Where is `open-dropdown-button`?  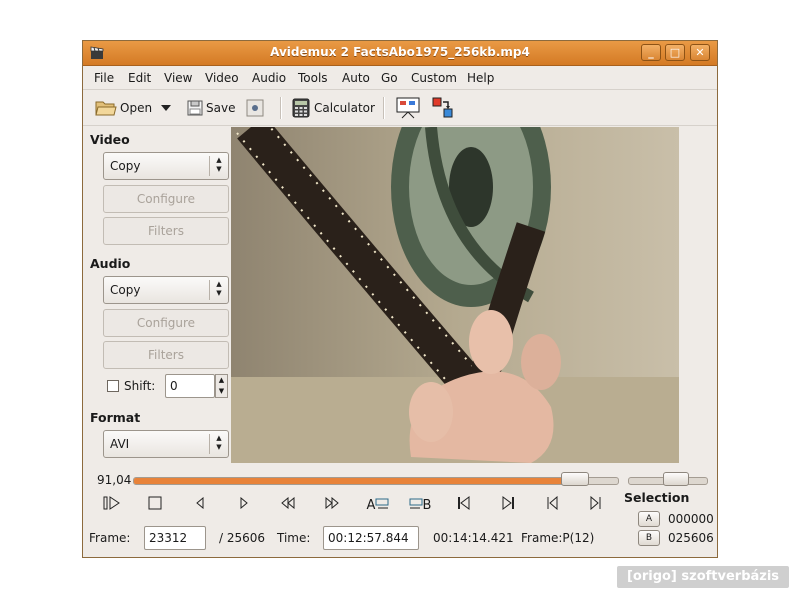 open-dropdown-button is located at coordinates (166, 108).